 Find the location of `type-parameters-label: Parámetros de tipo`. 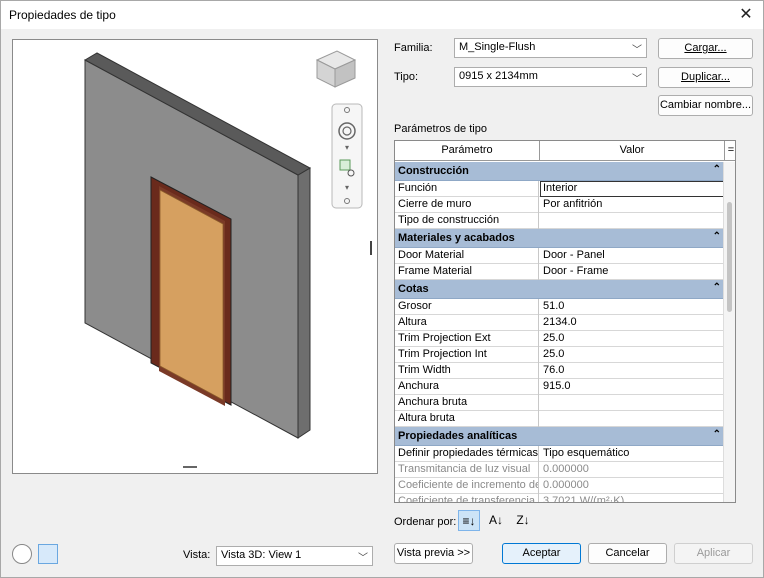

type-parameters-label: Parámetros de tipo is located at coordinates (440, 129).